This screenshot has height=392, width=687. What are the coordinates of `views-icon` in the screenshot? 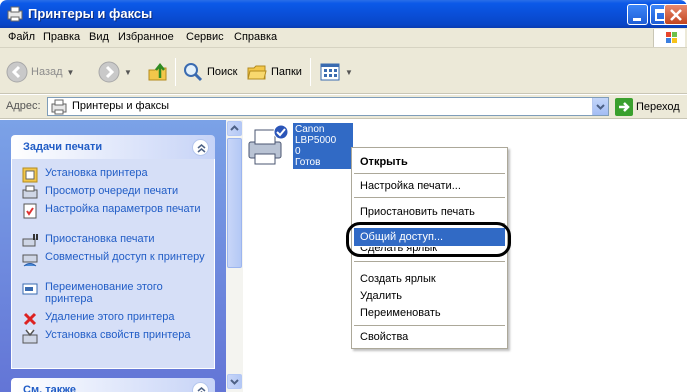 It's located at (330, 72).